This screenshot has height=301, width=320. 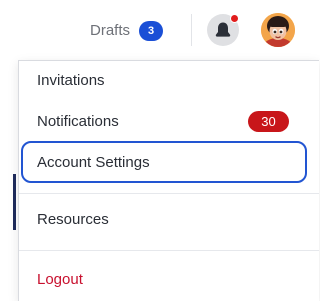 I want to click on drafts-link: Drafts 3, so click(x=127, y=31).